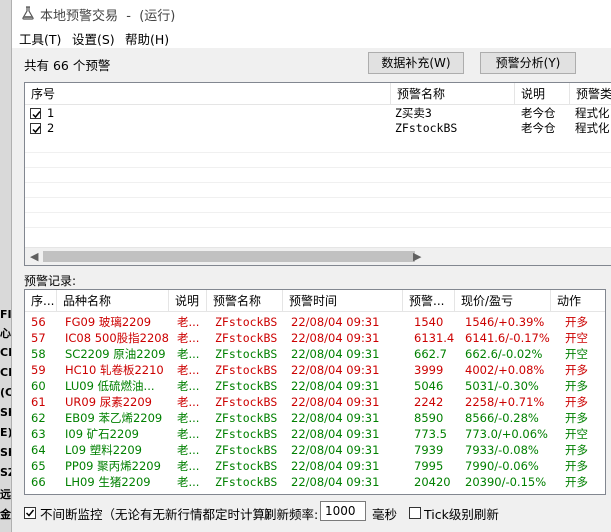 This screenshot has height=532, width=611. Describe the element at coordinates (102, 434) in the screenshot. I see `log-product: I09 矿石2209` at that location.